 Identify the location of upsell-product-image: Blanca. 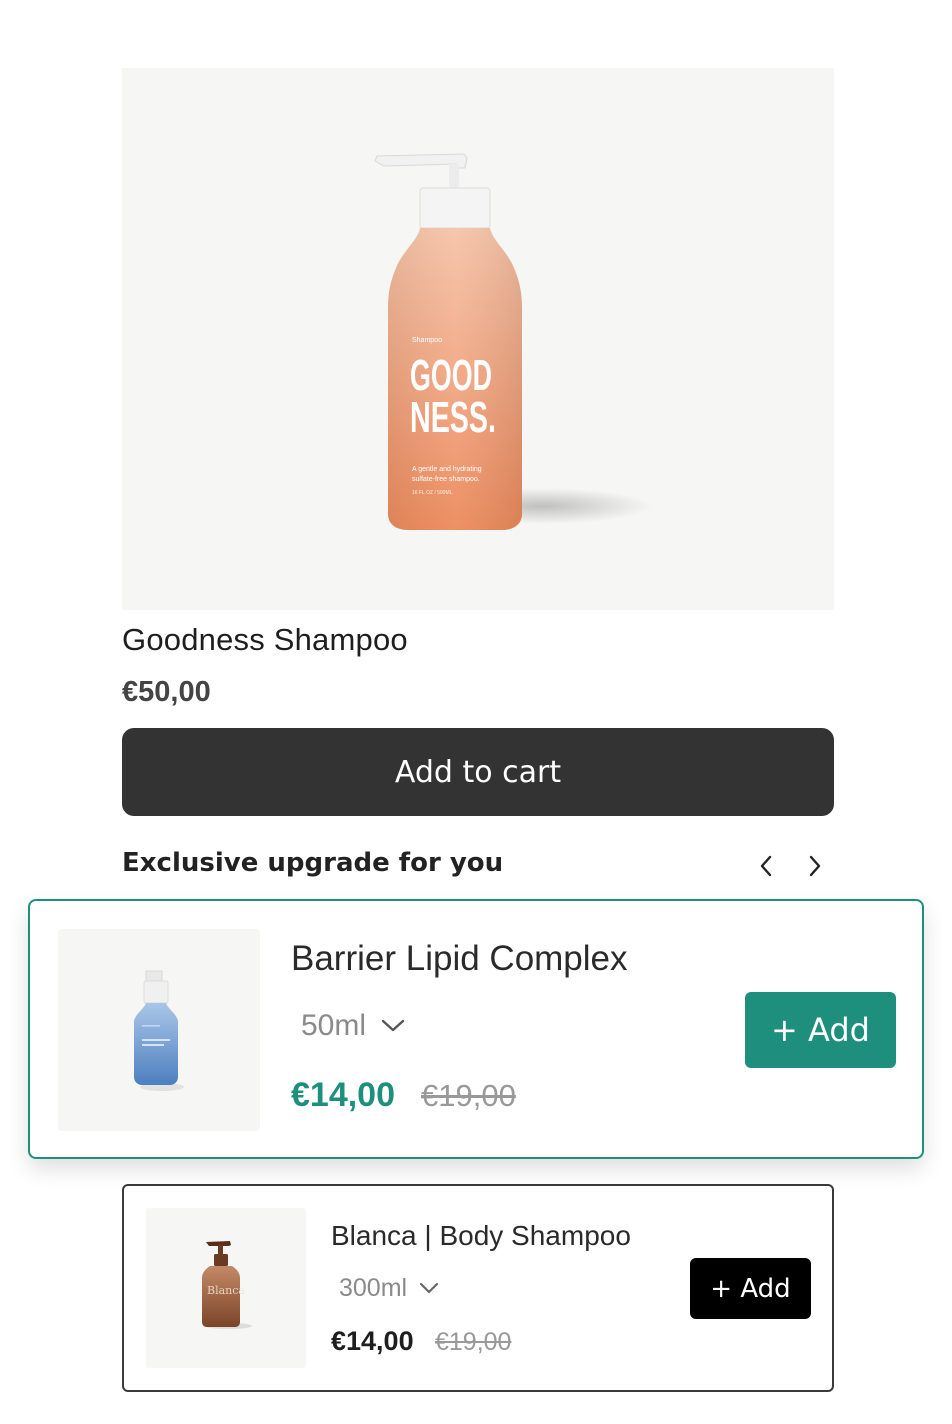
(226, 1288).